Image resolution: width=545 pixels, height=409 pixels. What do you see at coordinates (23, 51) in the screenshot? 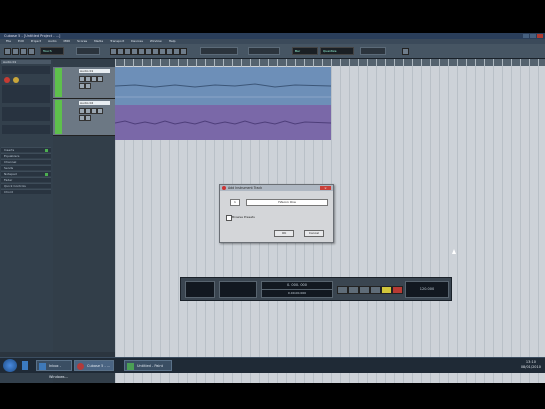
I see `show-inspector-button` at bounding box center [23, 51].